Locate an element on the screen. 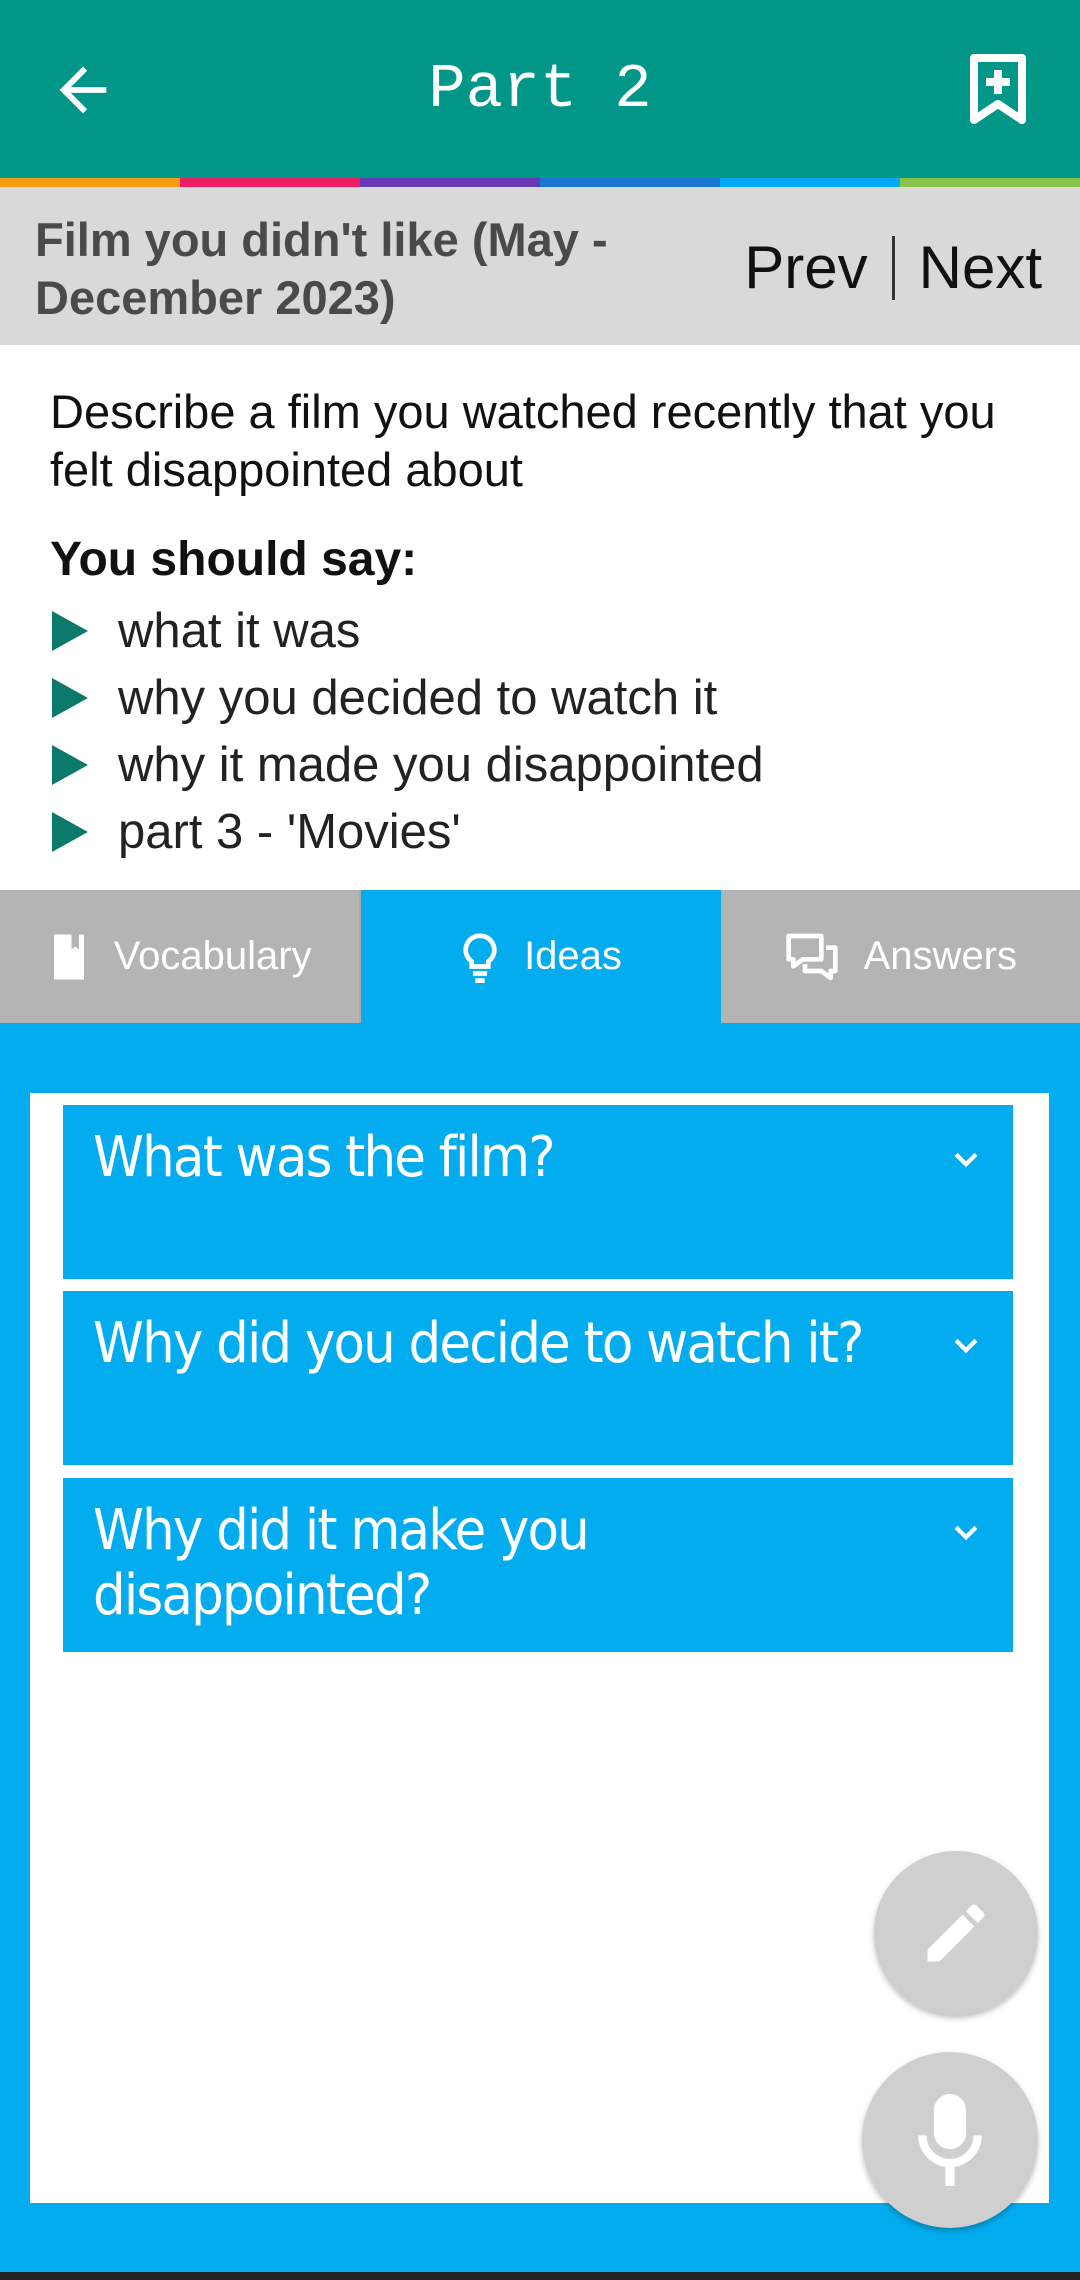  tab-ideas: Ideas is located at coordinates (541, 956).